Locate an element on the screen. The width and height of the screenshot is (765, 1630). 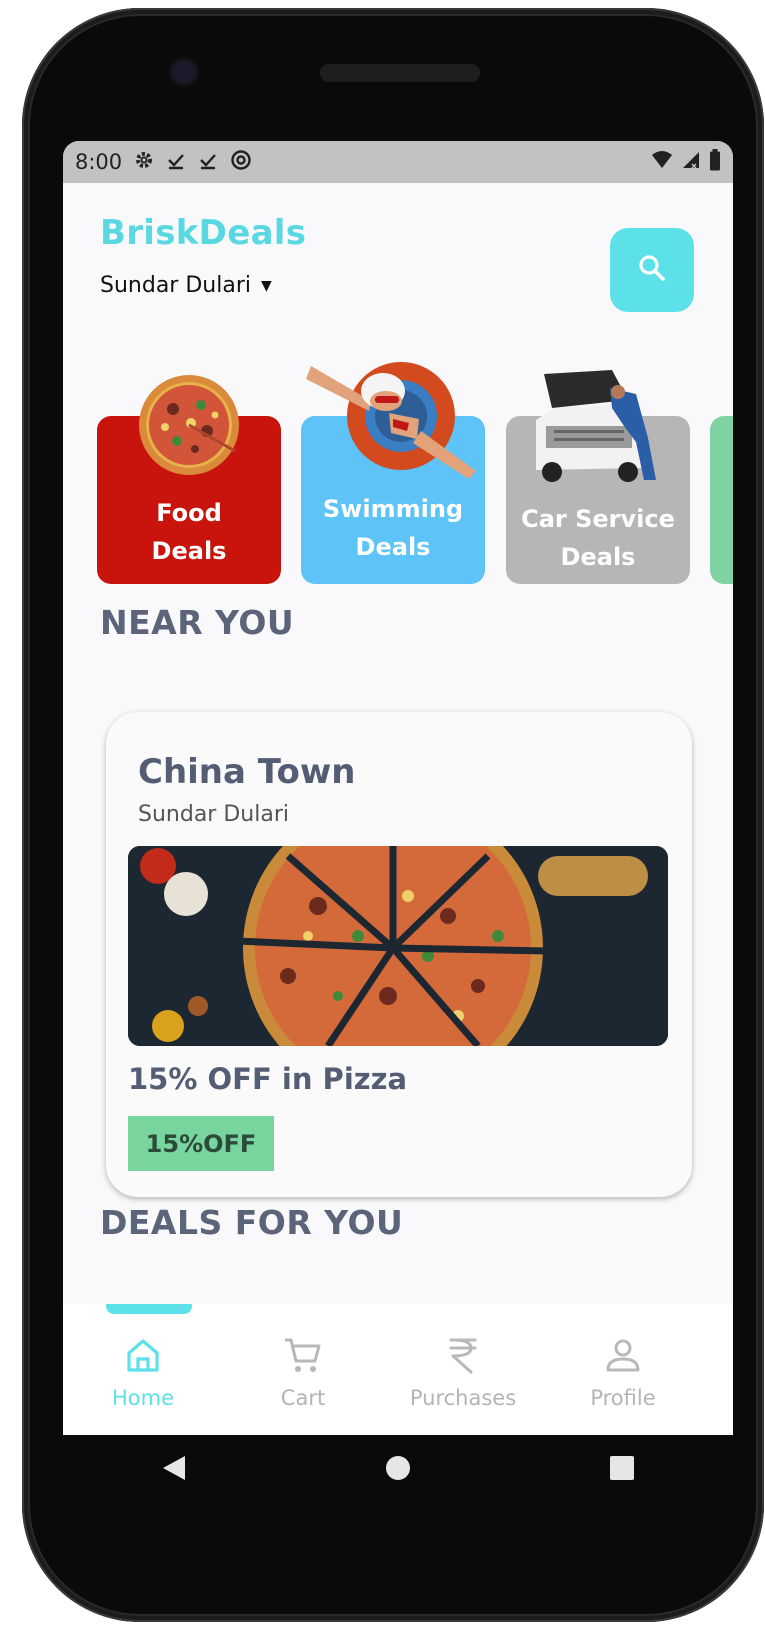
category-food-deals: Food Deals is located at coordinates (189, 479).